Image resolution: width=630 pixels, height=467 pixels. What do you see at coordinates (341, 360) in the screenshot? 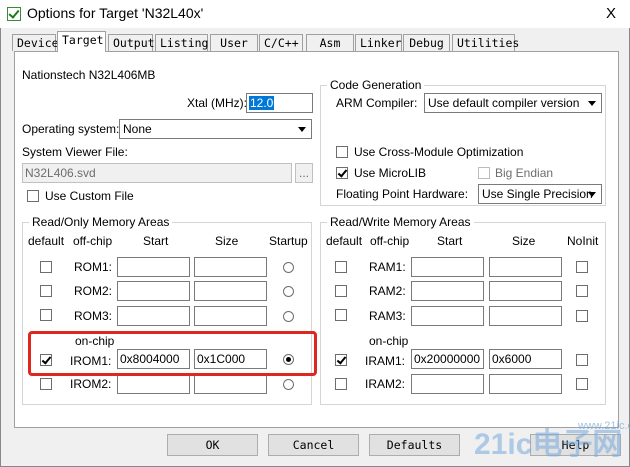
I see `iram1-default-checkbox` at bounding box center [341, 360].